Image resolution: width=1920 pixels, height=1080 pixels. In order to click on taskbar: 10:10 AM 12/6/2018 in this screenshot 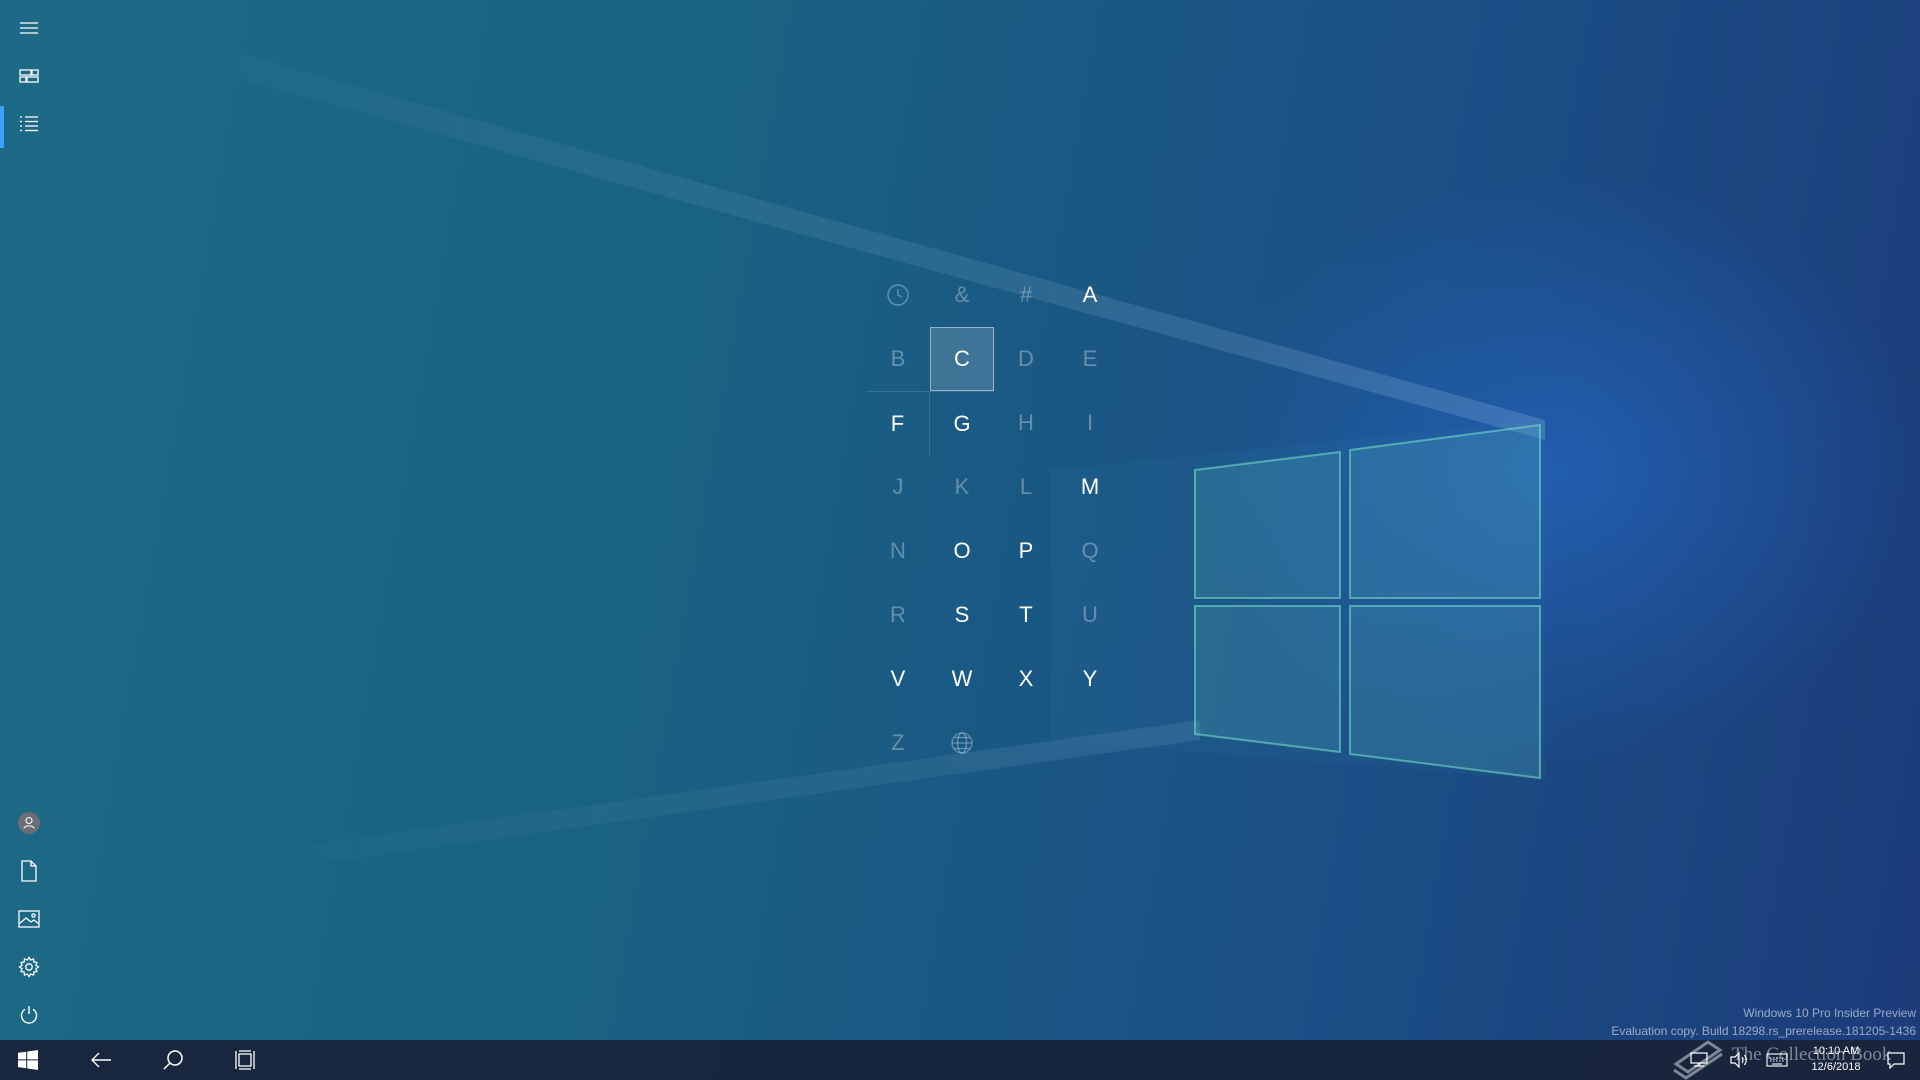, I will do `click(960, 1060)`.